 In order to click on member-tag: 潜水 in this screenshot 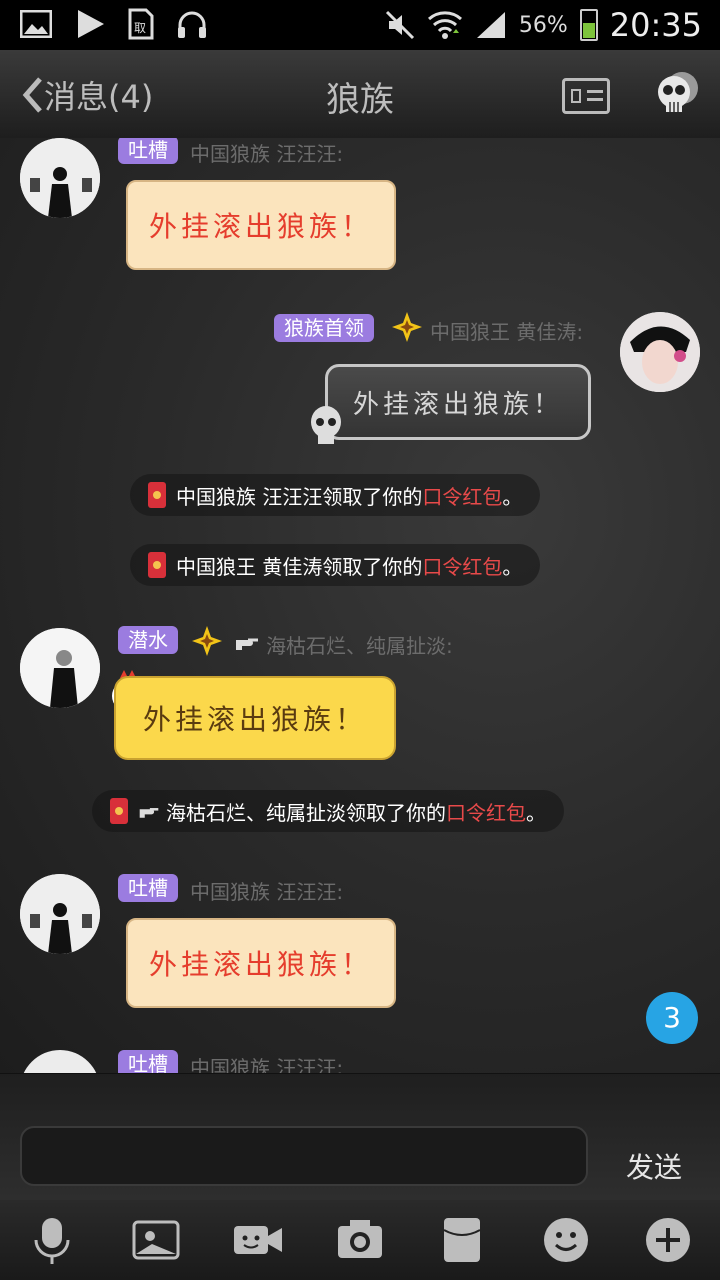, I will do `click(148, 640)`.